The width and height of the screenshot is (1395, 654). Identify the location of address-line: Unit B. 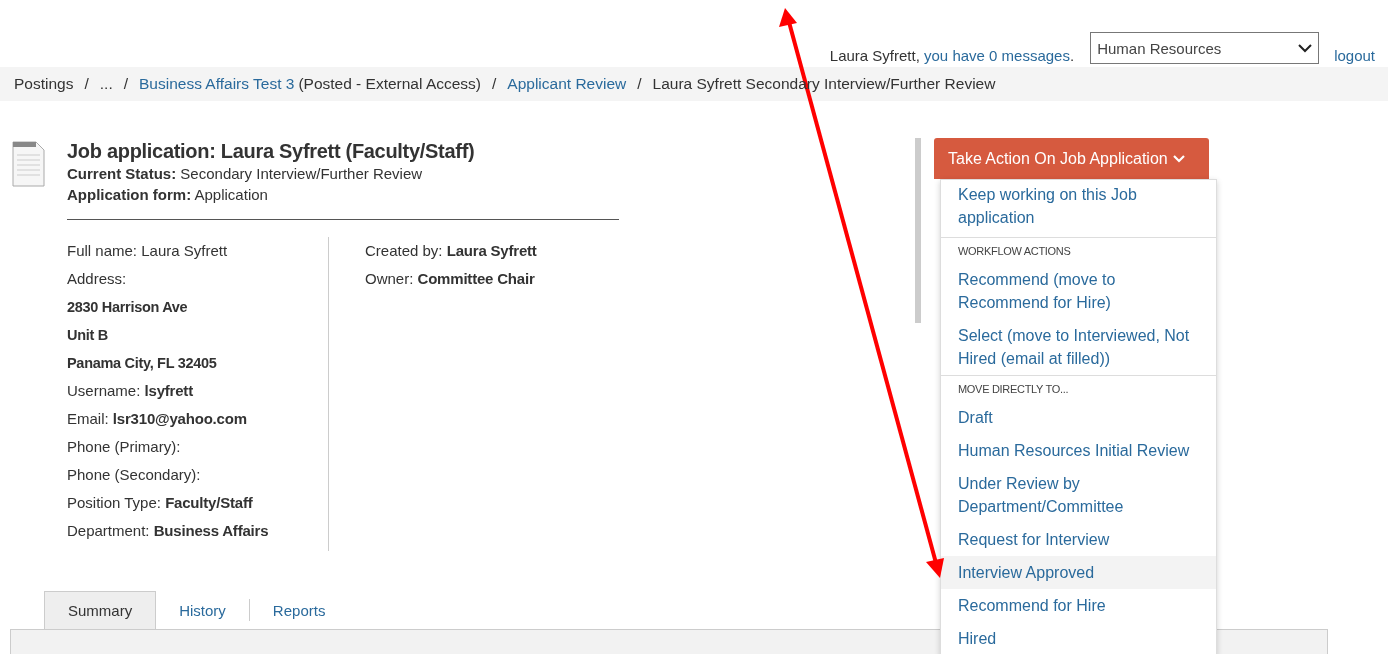
(88, 335).